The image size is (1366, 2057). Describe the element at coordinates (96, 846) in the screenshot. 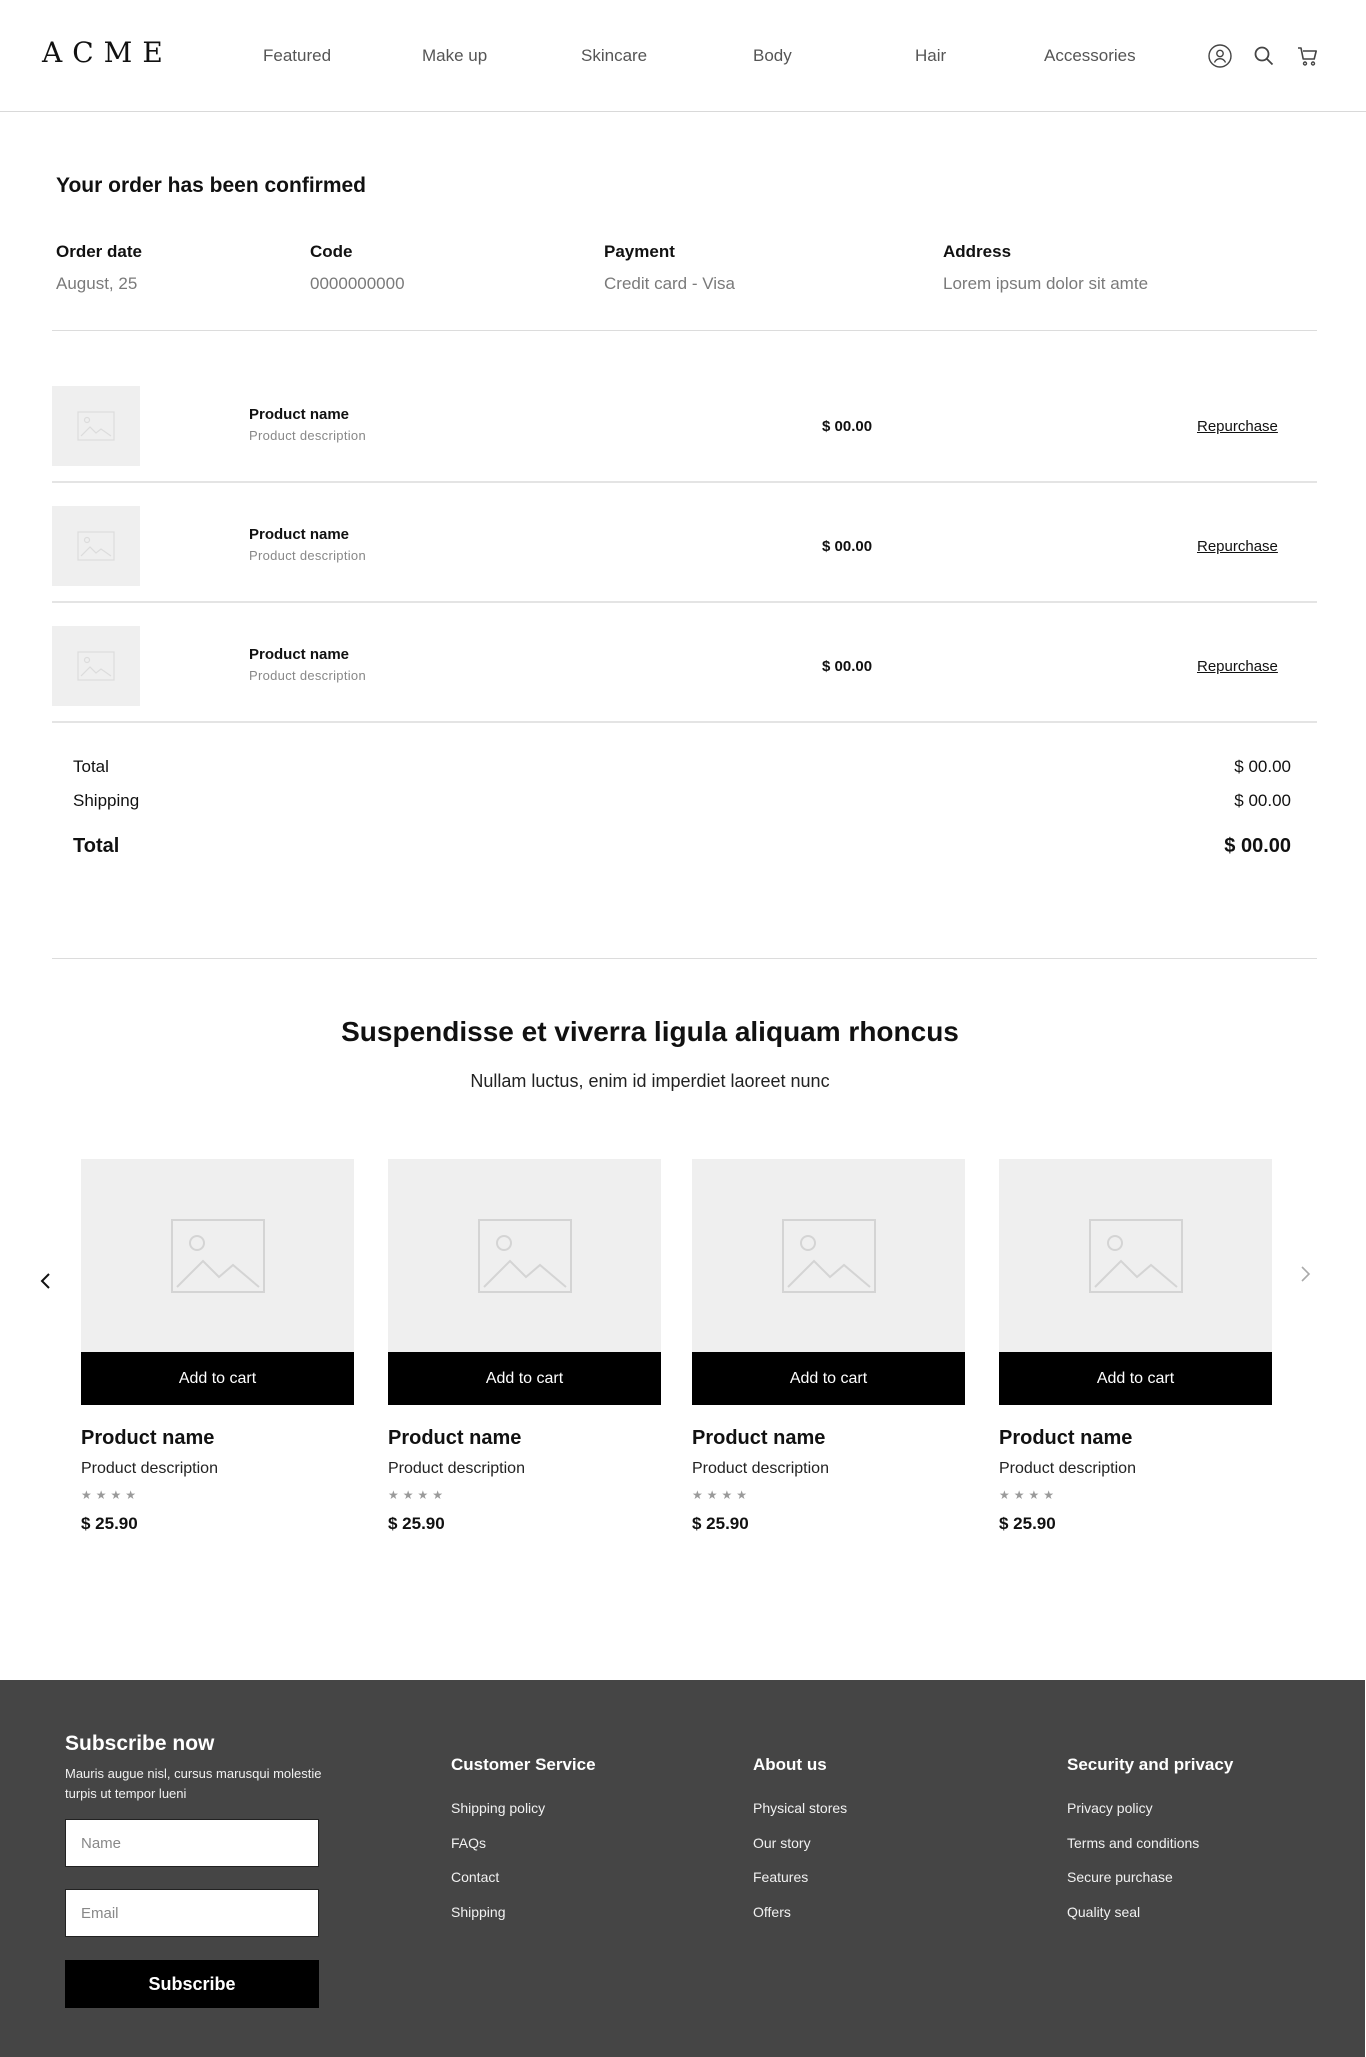

I see `total-label: Total` at that location.